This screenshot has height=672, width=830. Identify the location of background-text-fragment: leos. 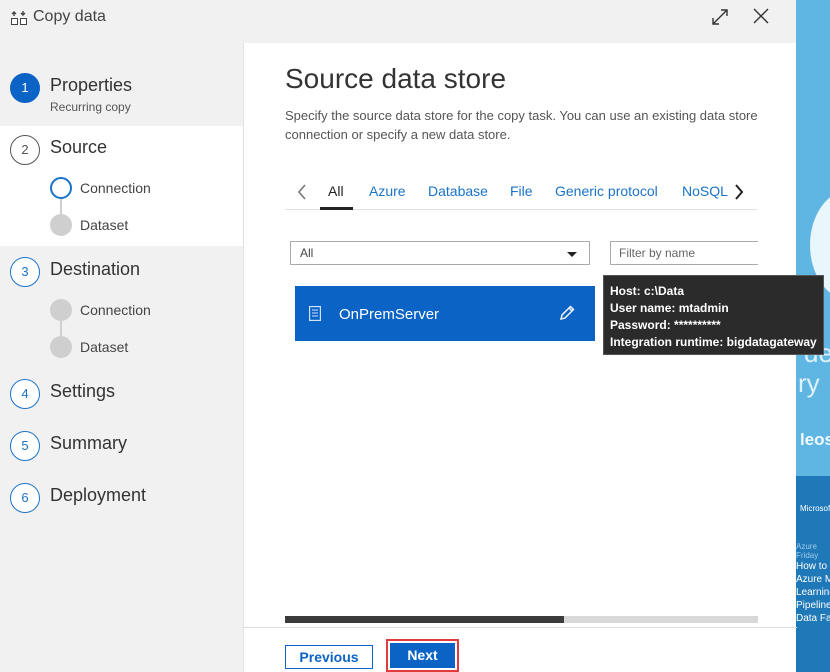
(815, 439).